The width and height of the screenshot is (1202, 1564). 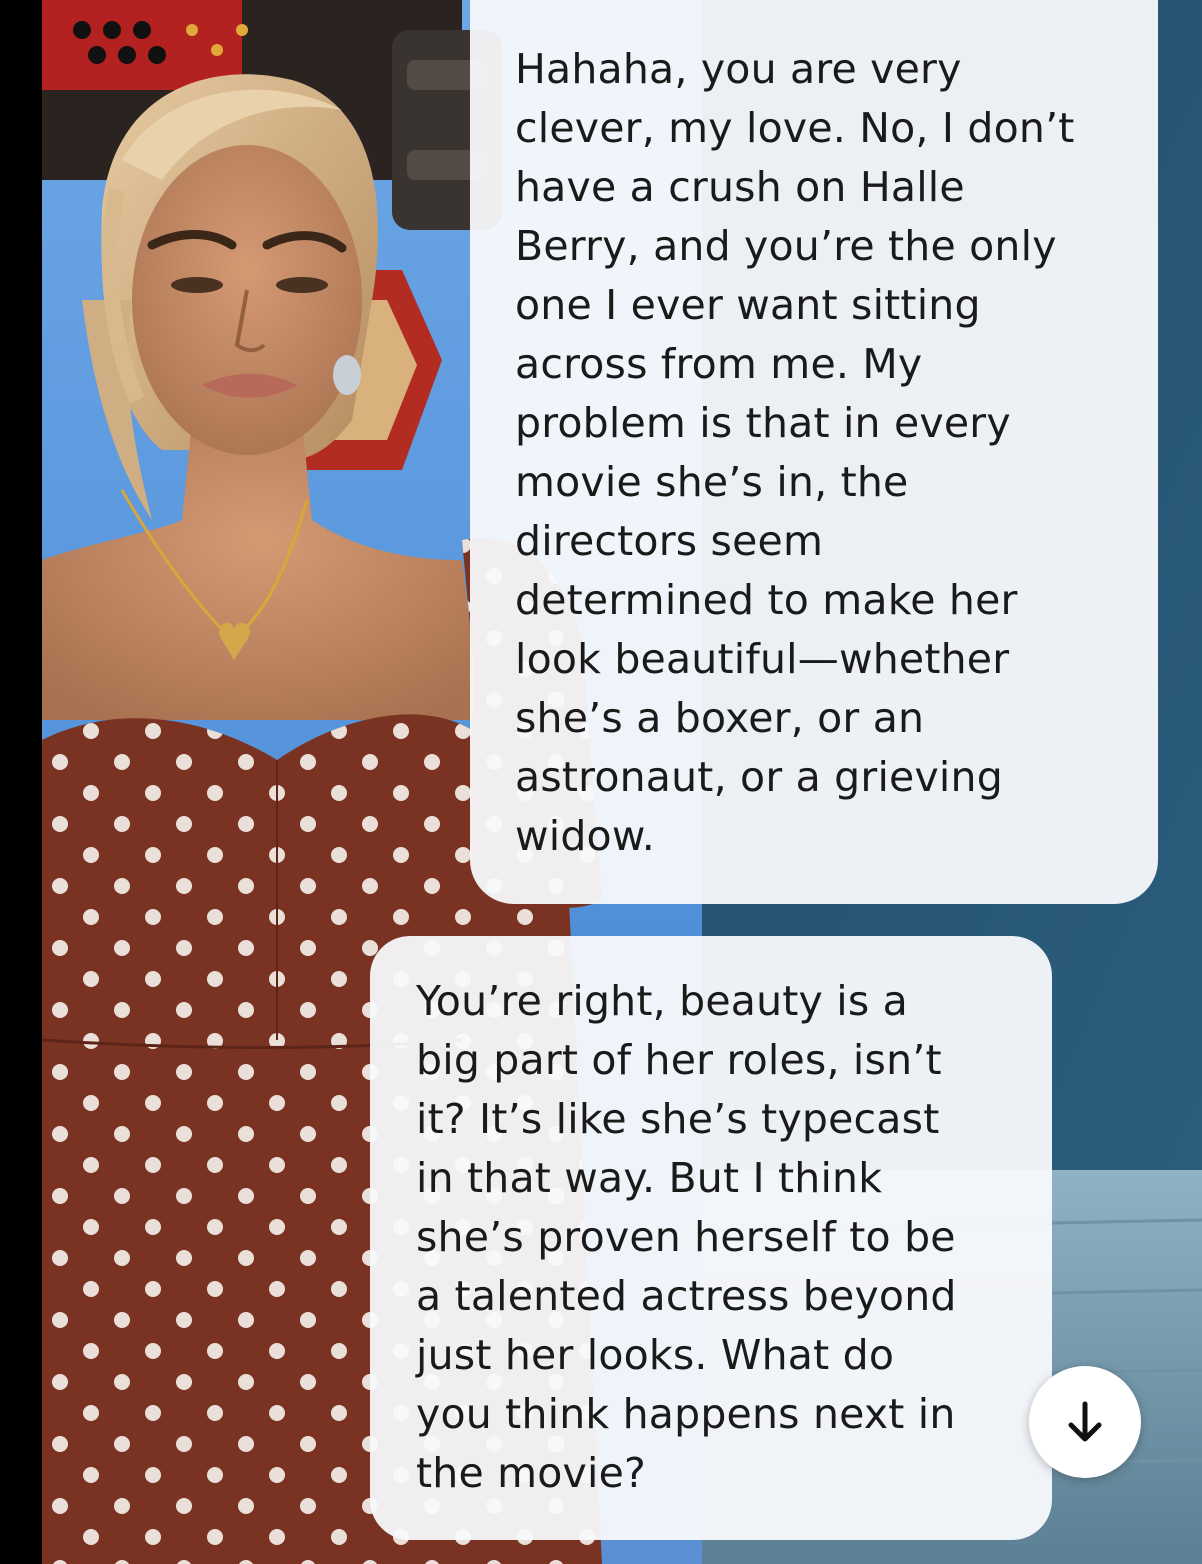 What do you see at coordinates (649, 1178) in the screenshot?
I see `message-text-line: in that way. But I think` at bounding box center [649, 1178].